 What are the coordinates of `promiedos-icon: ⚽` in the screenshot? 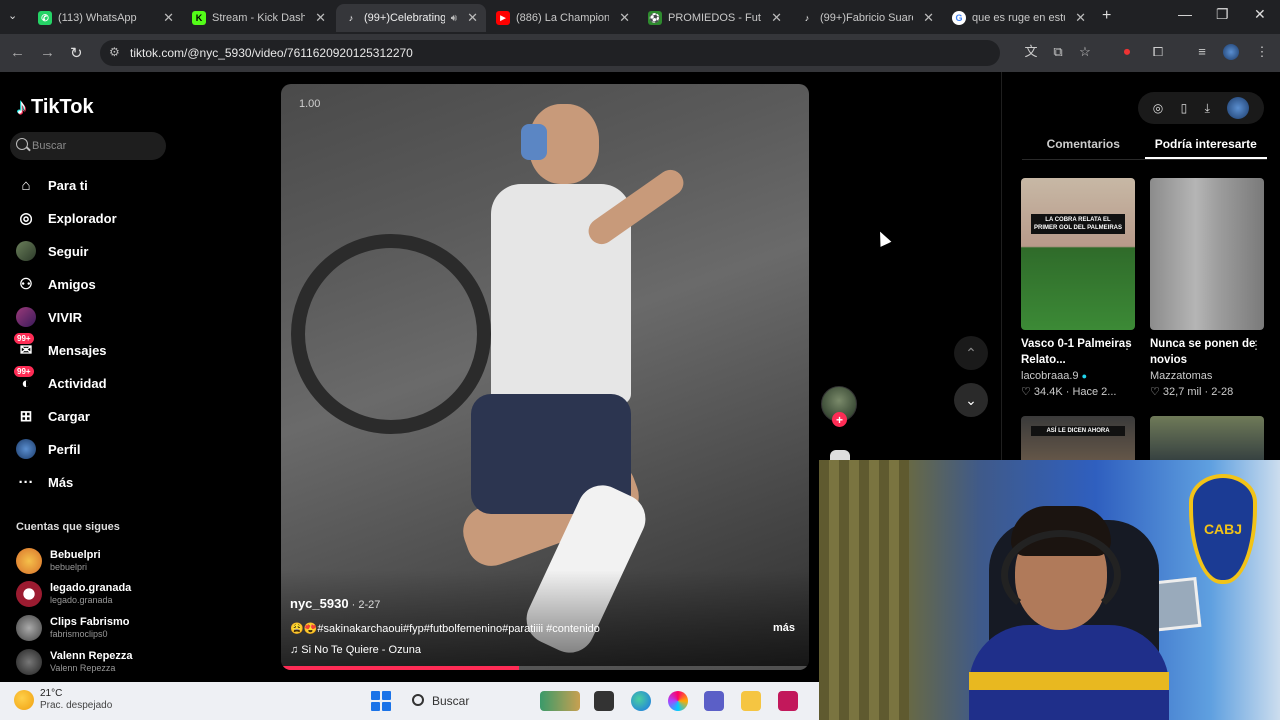 It's located at (655, 18).